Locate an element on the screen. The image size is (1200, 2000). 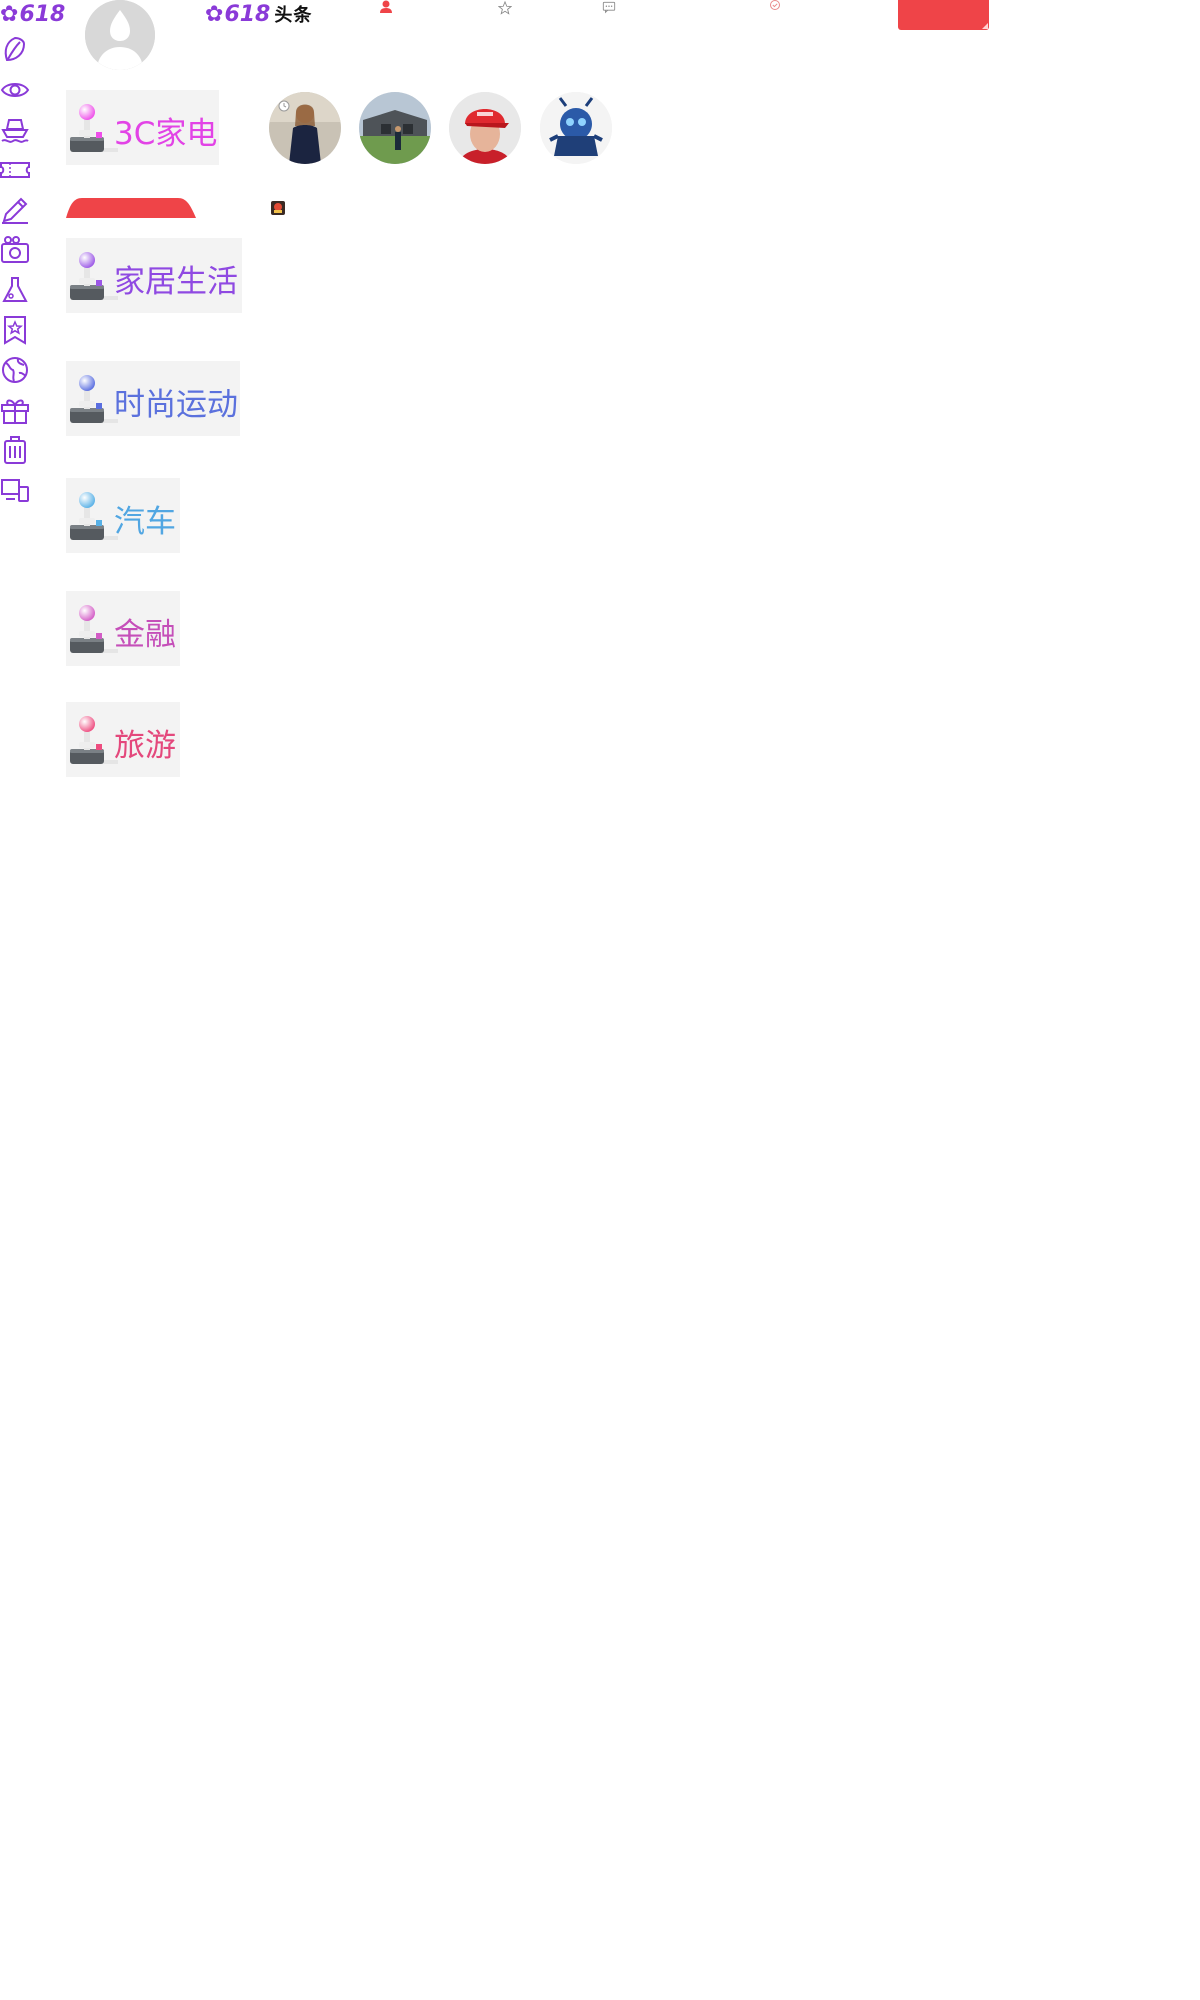
globe-icon is located at coordinates (15, 370).